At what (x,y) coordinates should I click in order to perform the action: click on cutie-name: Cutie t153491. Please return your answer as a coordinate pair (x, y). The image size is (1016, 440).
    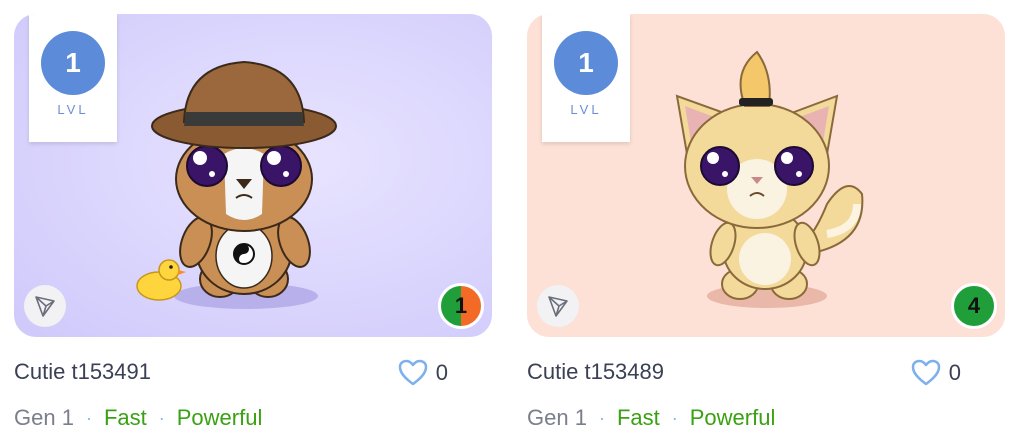
    Looking at the image, I should click on (82, 372).